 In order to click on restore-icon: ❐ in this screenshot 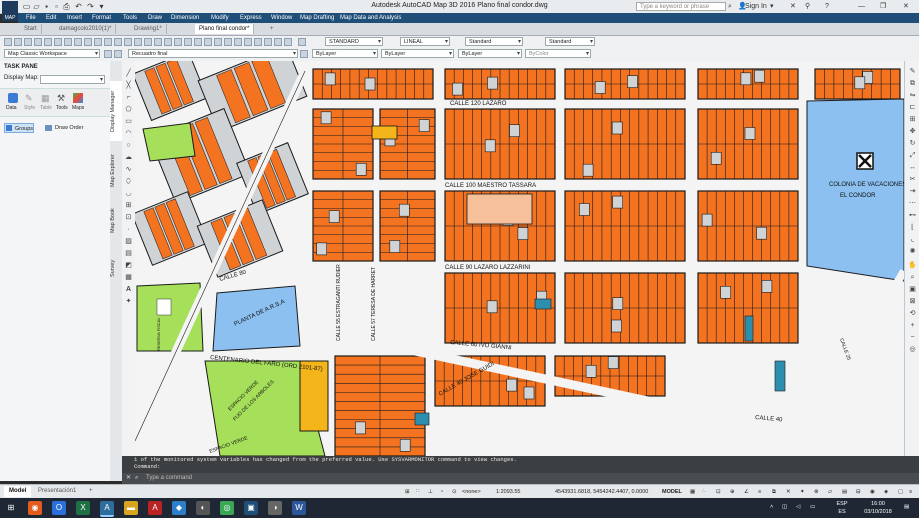, I will do `click(883, 6)`.